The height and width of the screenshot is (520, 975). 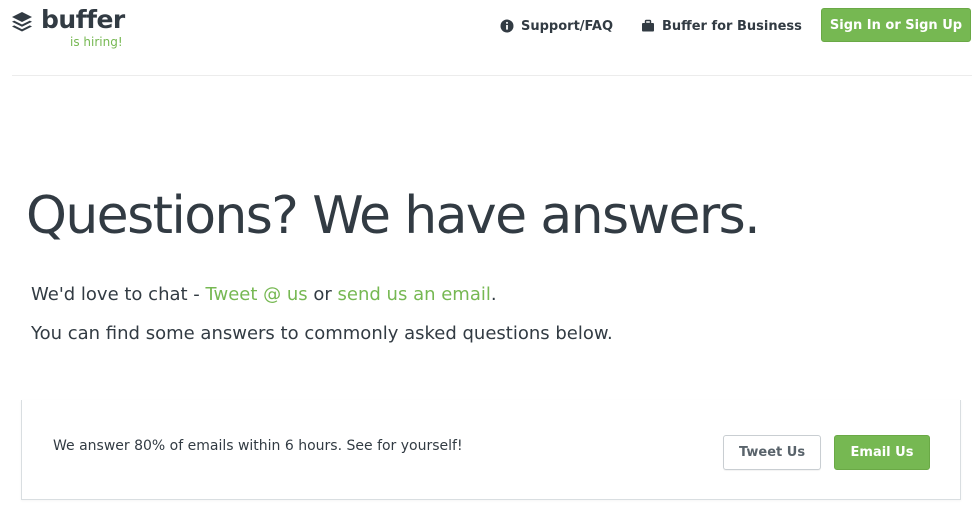 What do you see at coordinates (118, 294) in the screenshot?
I see `chat-intro-prefix: We'd love to chat -` at bounding box center [118, 294].